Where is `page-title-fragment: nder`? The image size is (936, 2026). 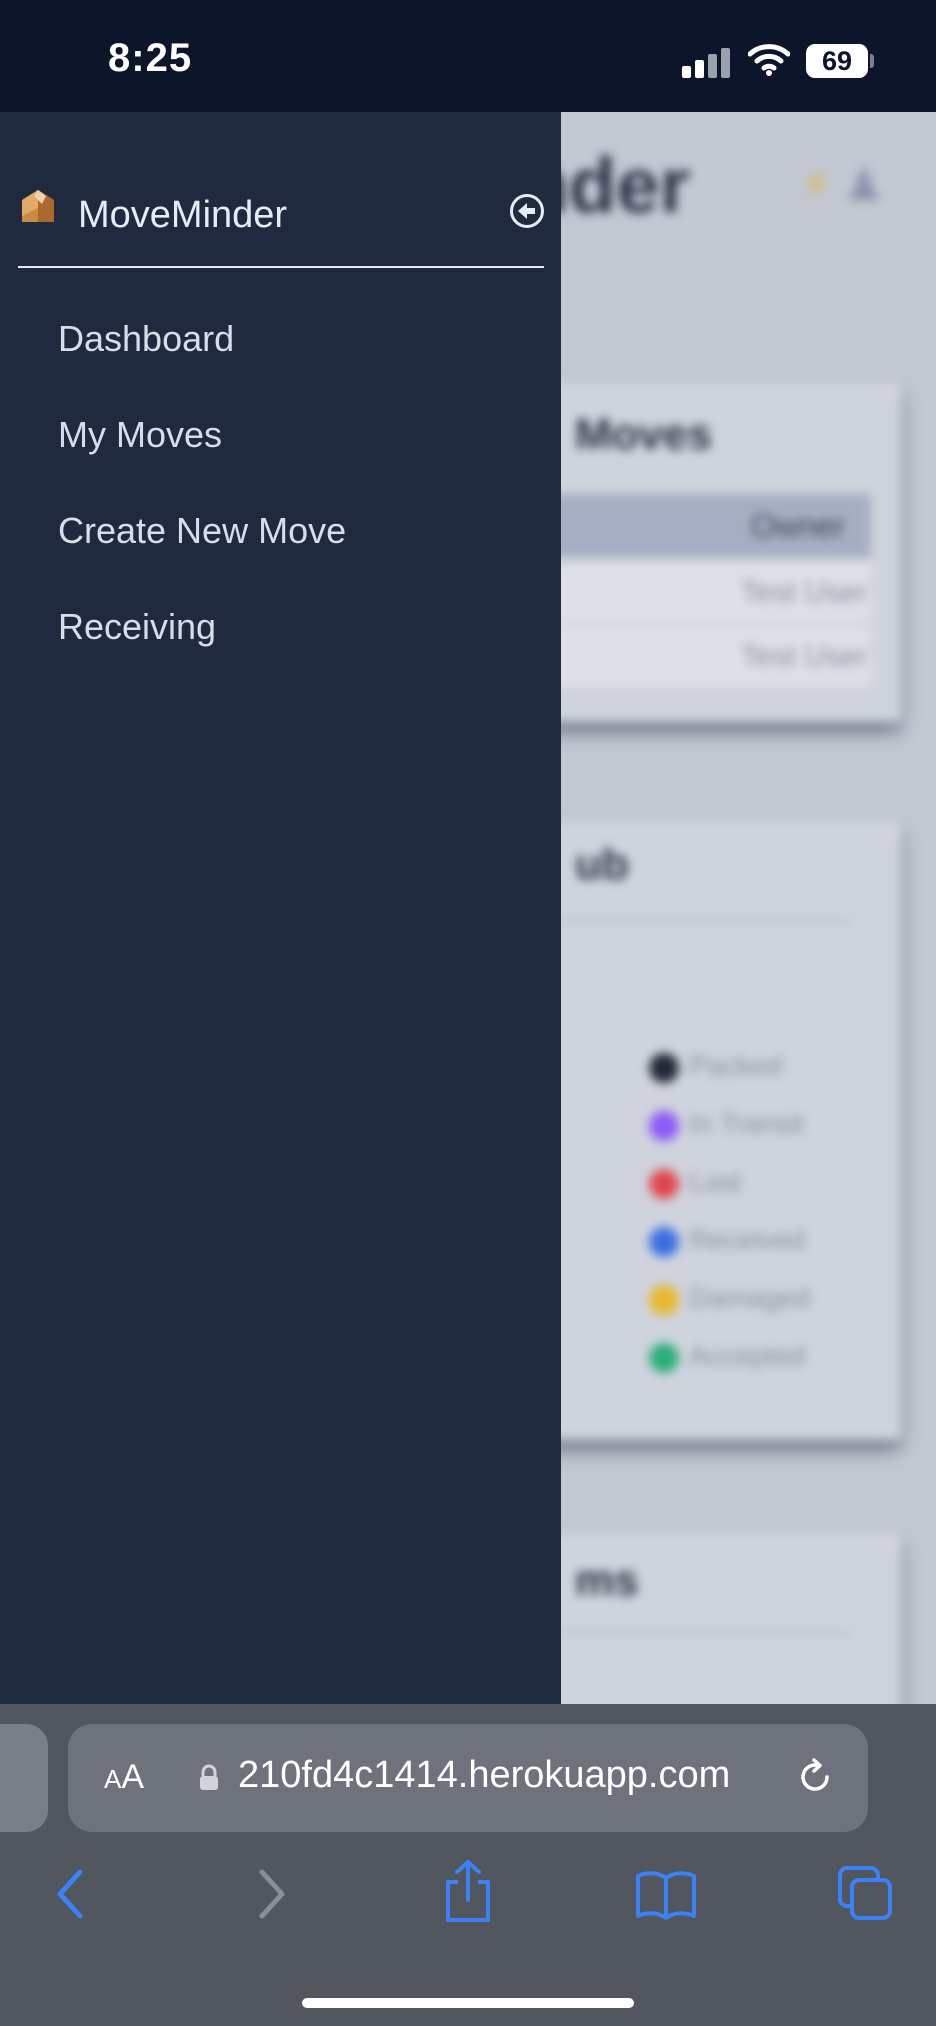 page-title-fragment: nder is located at coordinates (626, 185).